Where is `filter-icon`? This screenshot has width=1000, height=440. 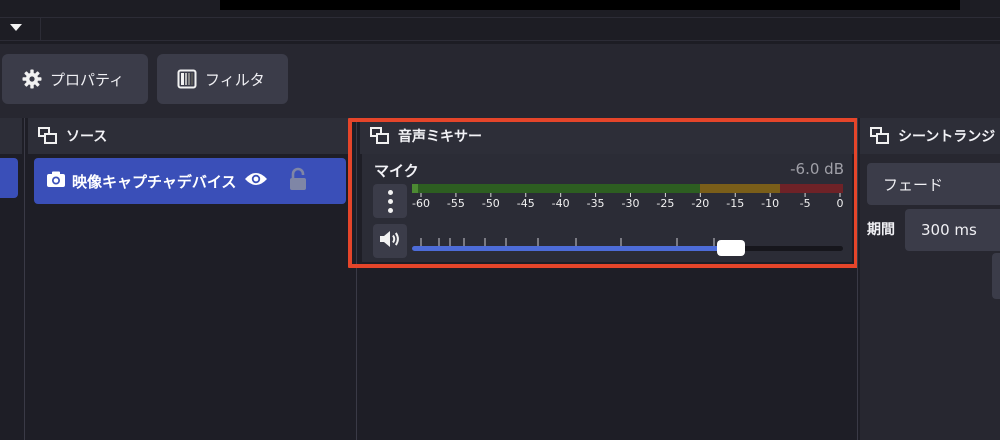
filter-icon is located at coordinates (187, 79).